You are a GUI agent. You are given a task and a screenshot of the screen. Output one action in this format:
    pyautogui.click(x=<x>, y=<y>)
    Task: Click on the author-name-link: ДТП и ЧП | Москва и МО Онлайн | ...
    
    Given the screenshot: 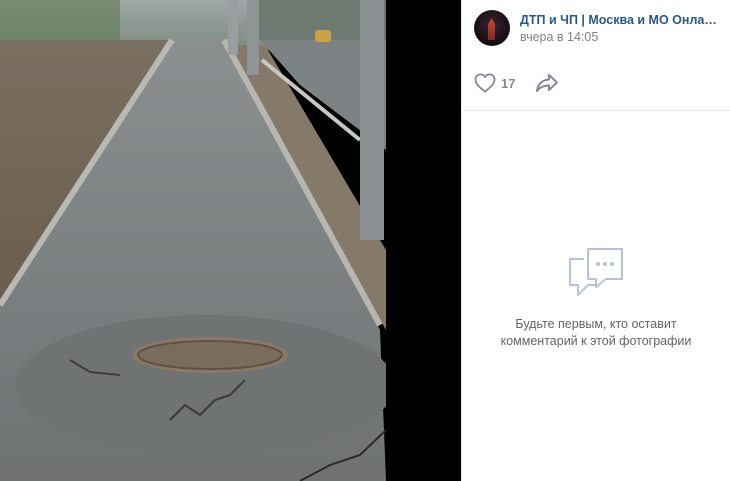 What is the action you would take?
    pyautogui.click(x=619, y=20)
    